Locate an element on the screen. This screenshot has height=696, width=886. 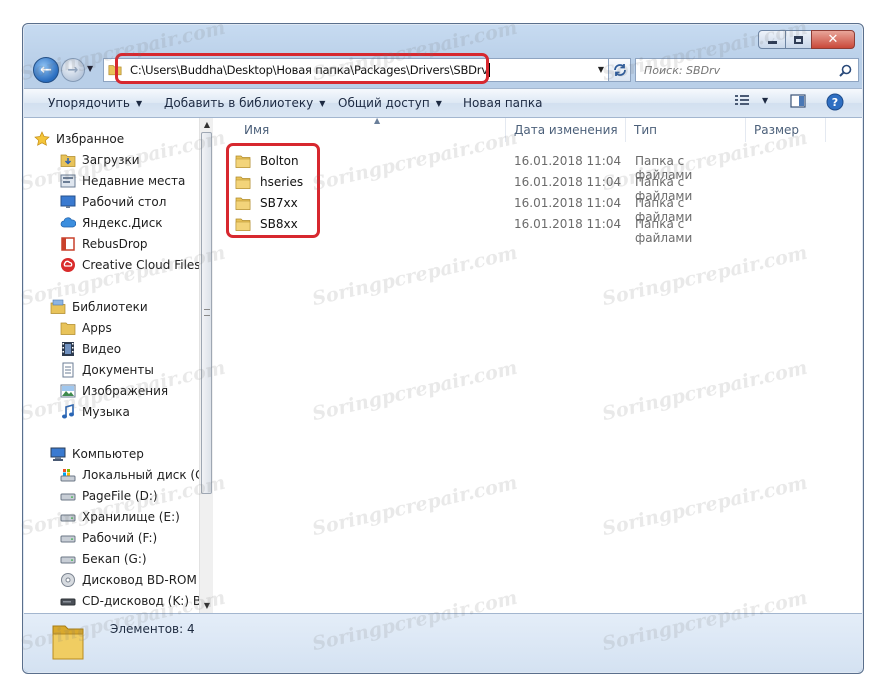
view-list-icon is located at coordinates (742, 100).